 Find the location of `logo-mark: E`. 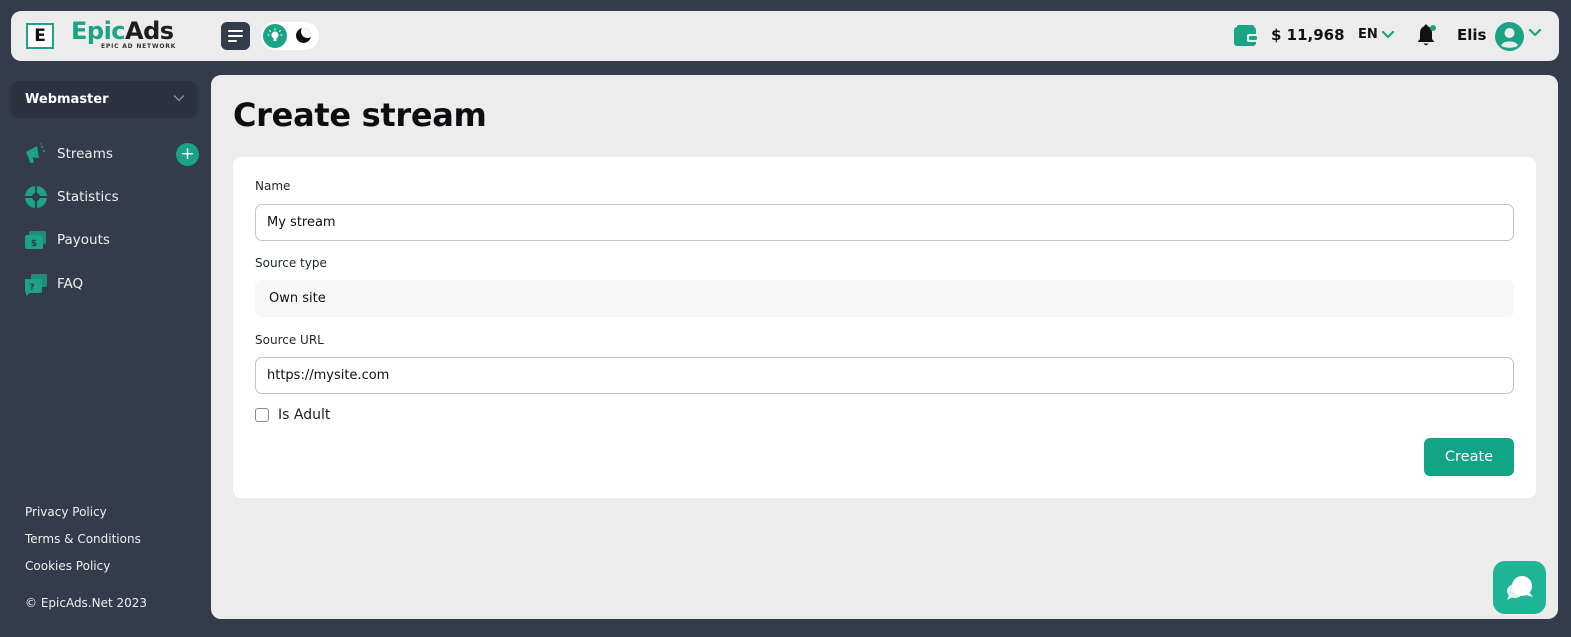

logo-mark: E is located at coordinates (40, 36).